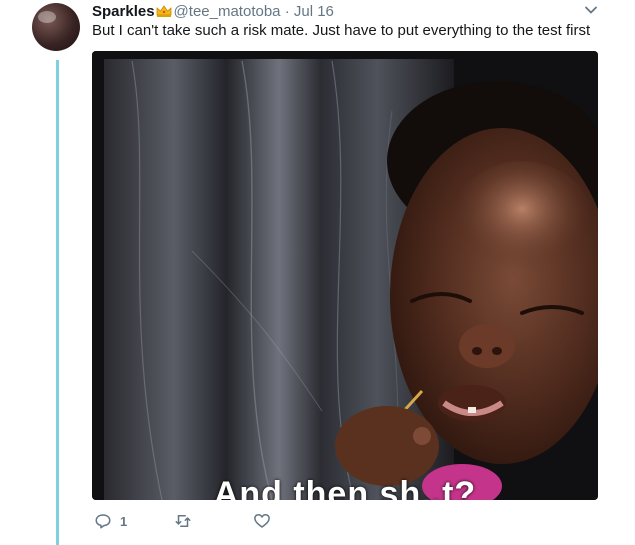 The image size is (635, 545). Describe the element at coordinates (163, 11) in the screenshot. I see `crown-icon` at that location.